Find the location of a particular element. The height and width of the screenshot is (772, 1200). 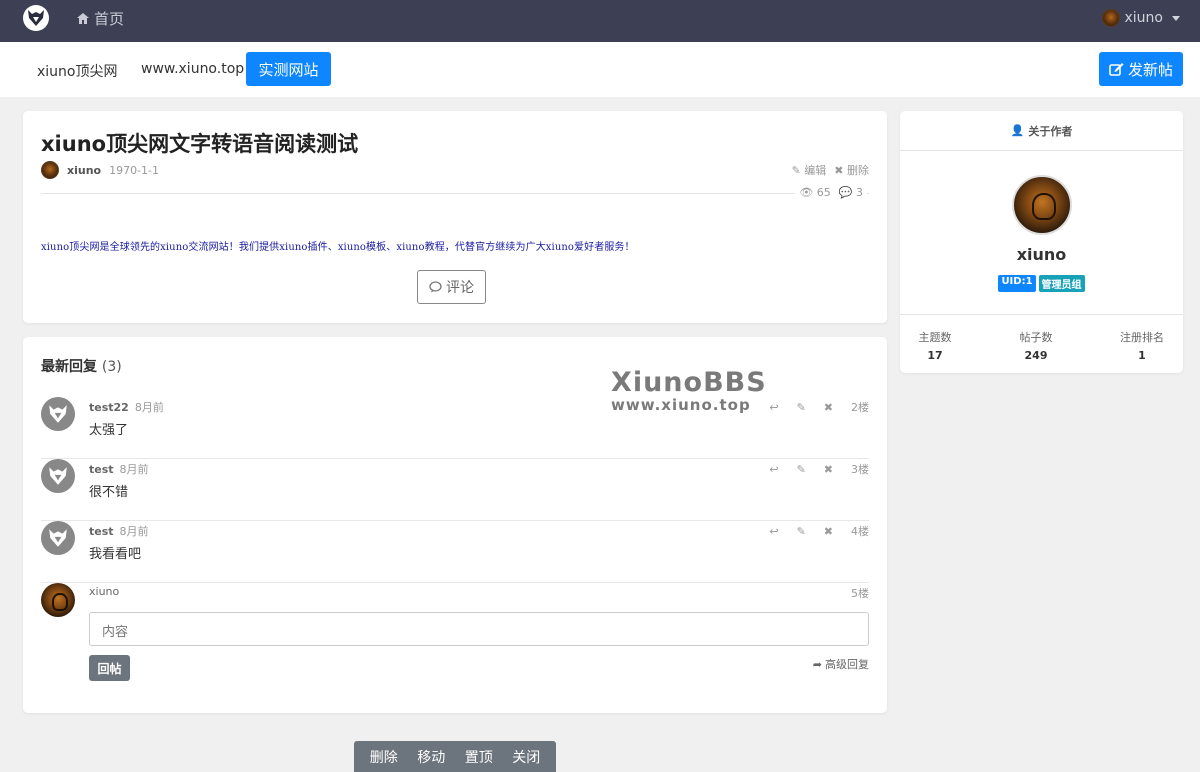

mod-close-button: 关闭 is located at coordinates (526, 757).